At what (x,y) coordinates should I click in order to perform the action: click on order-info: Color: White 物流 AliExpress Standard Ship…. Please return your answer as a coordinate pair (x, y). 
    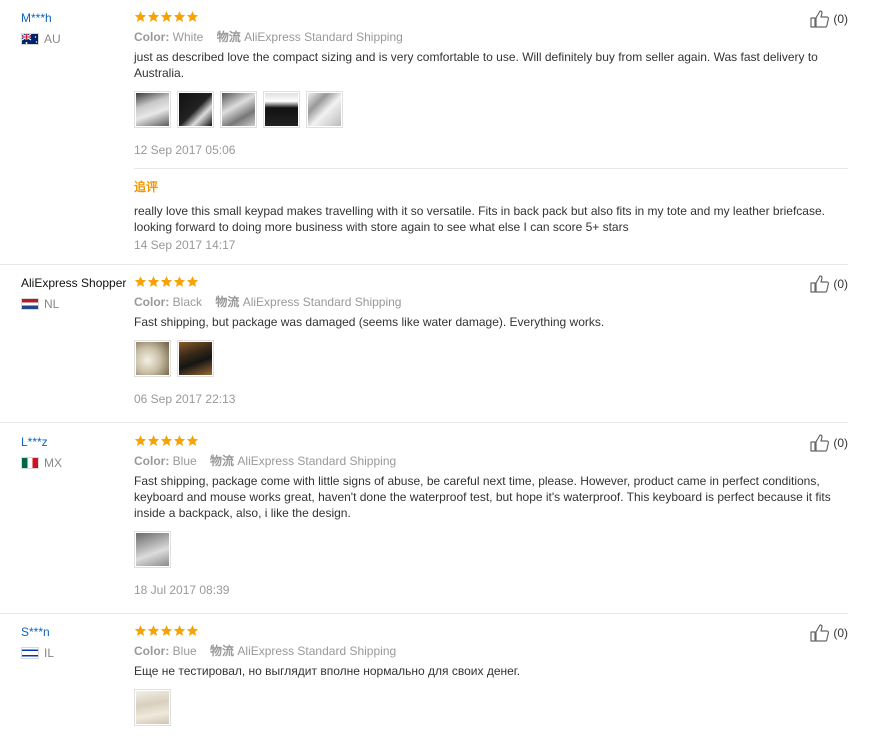
    Looking at the image, I should click on (491, 37).